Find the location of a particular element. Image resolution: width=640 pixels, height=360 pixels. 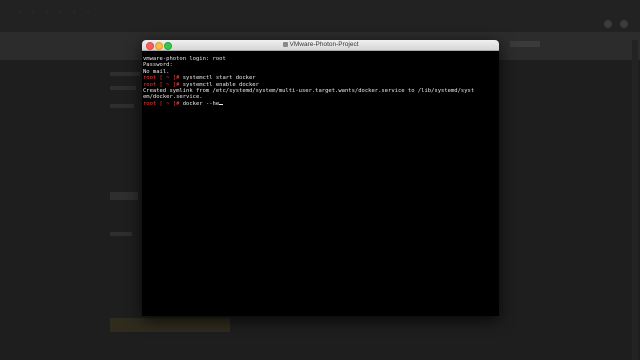

window-title-text: VMware-Photon-Project is located at coordinates (324, 44).